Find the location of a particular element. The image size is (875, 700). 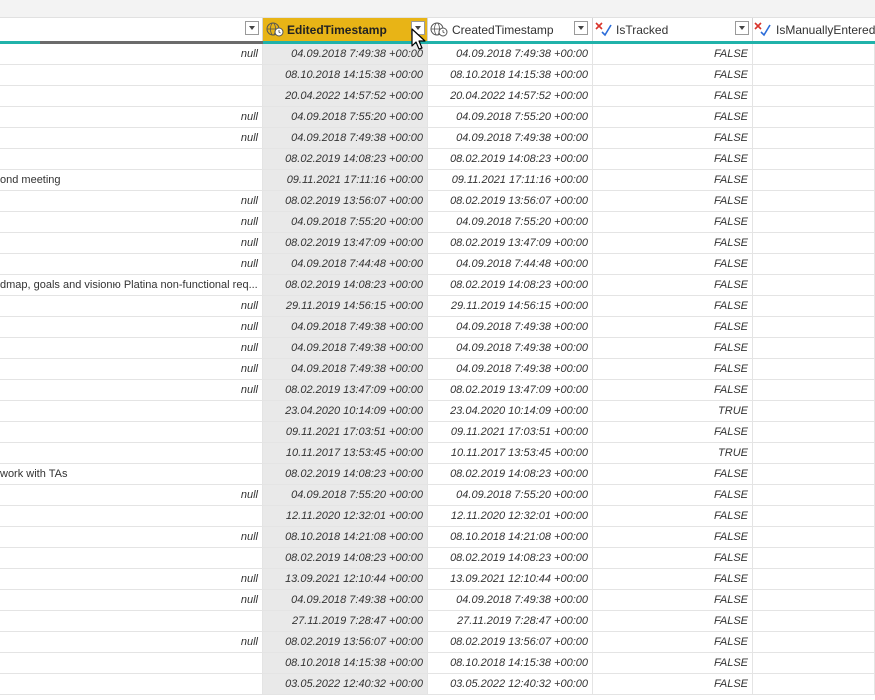

cell-edited-timestamp: 03.05.2022 12:40:32 +00:00 is located at coordinates (345, 684).